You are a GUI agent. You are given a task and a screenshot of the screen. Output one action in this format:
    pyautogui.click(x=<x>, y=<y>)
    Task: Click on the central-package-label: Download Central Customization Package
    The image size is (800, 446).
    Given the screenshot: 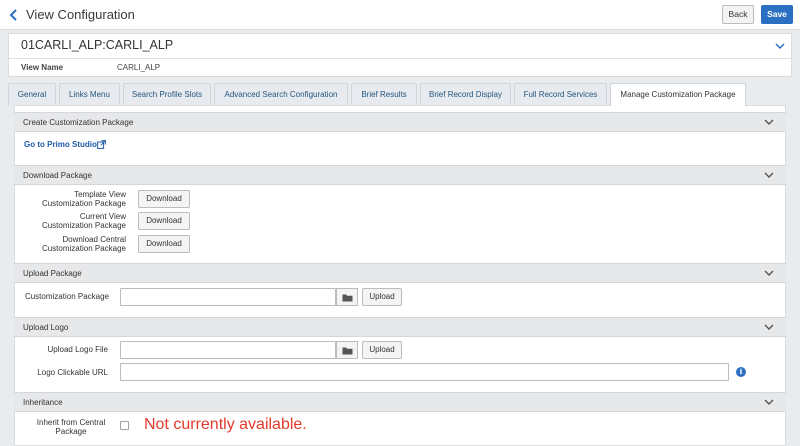 What is the action you would take?
    pyautogui.click(x=70, y=244)
    